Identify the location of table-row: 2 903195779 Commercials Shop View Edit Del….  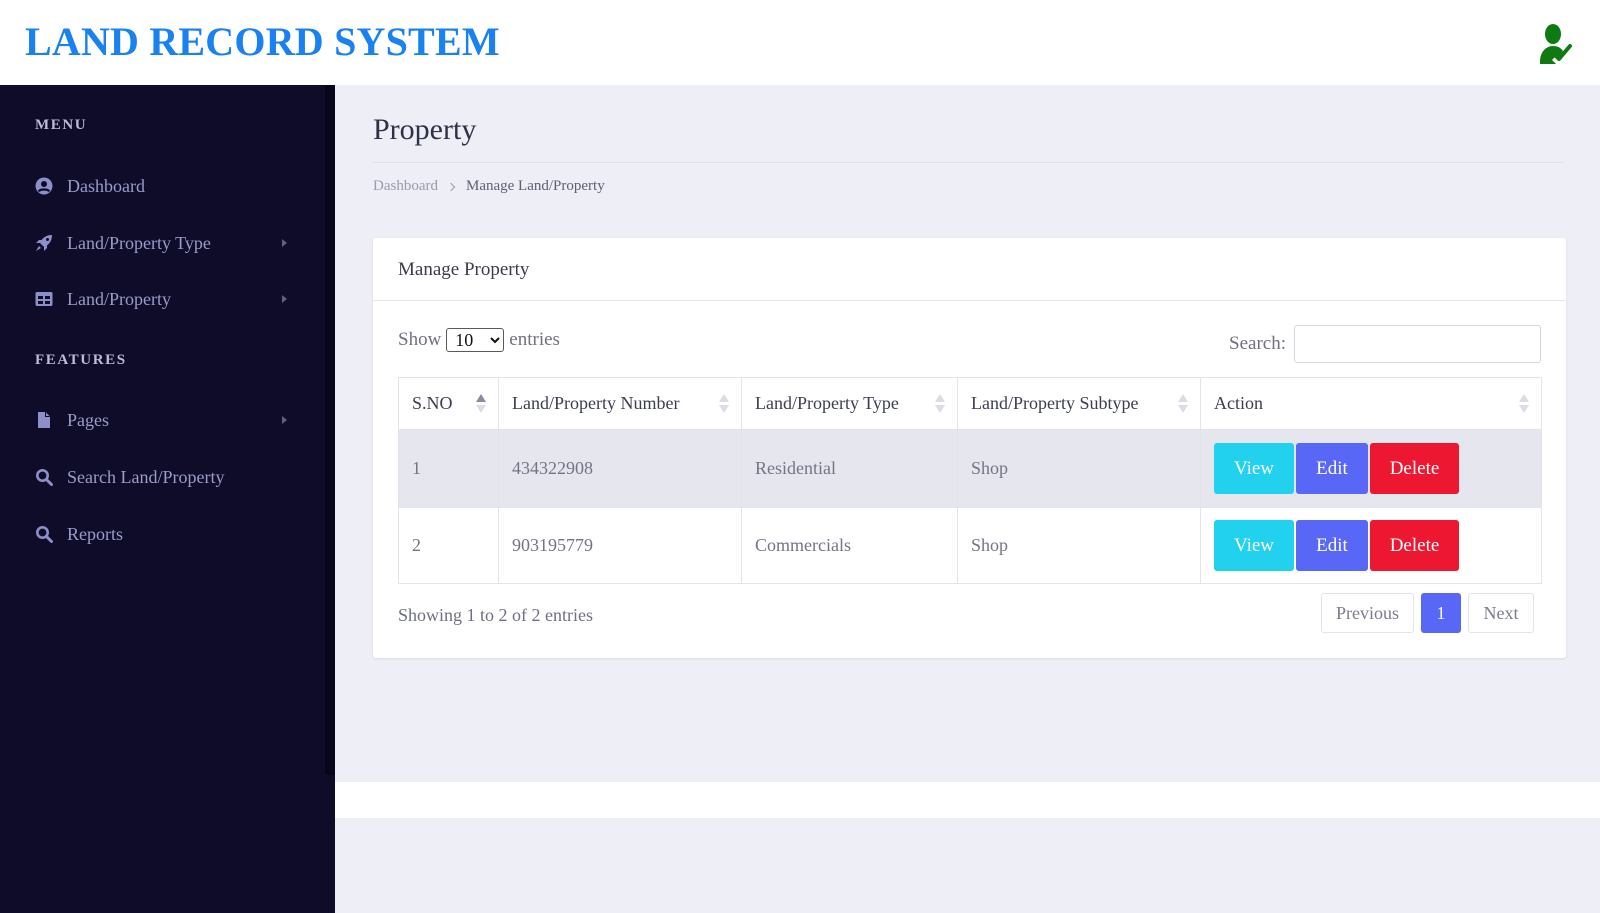
(970, 545).